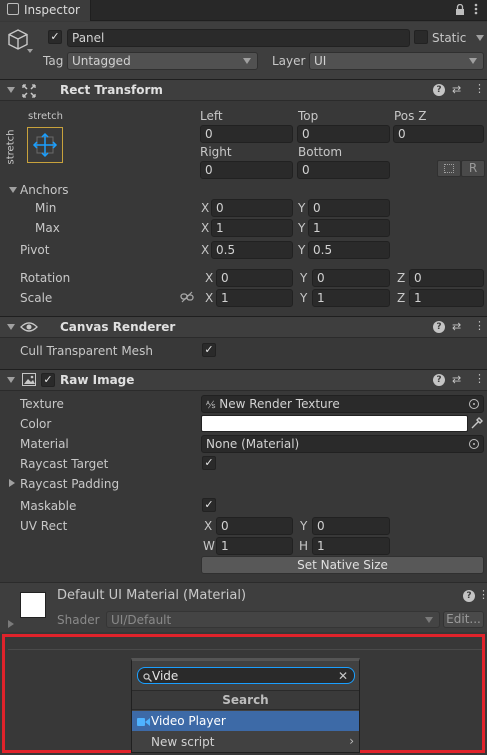  Describe the element at coordinates (13, 190) in the screenshot. I see `anchors-foldout-arrow` at that location.